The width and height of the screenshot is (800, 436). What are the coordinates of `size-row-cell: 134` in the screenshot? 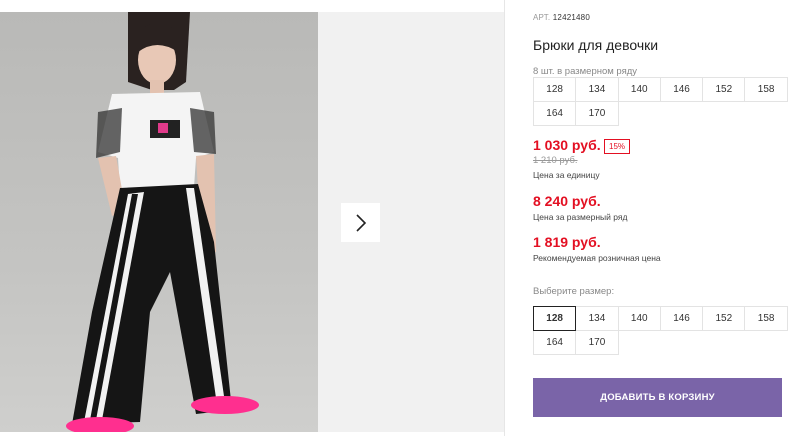 It's located at (597, 89).